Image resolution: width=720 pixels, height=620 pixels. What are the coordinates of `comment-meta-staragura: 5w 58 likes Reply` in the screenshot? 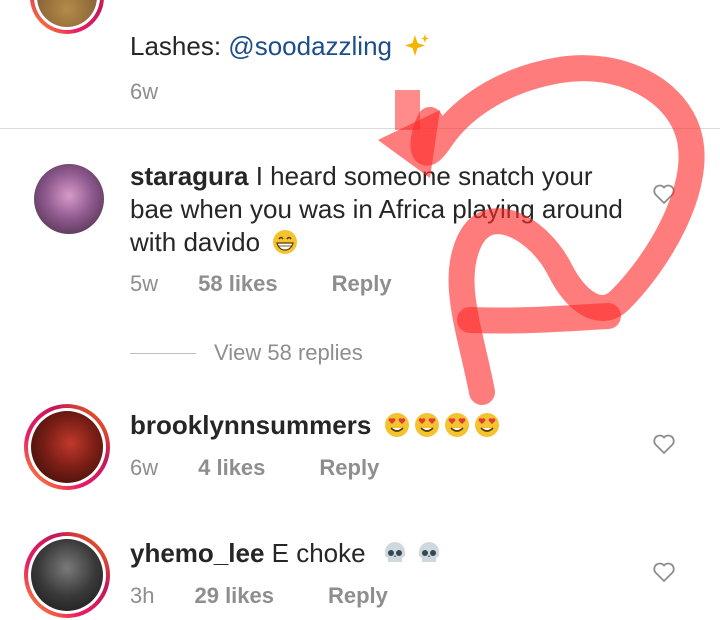 It's located at (261, 284).